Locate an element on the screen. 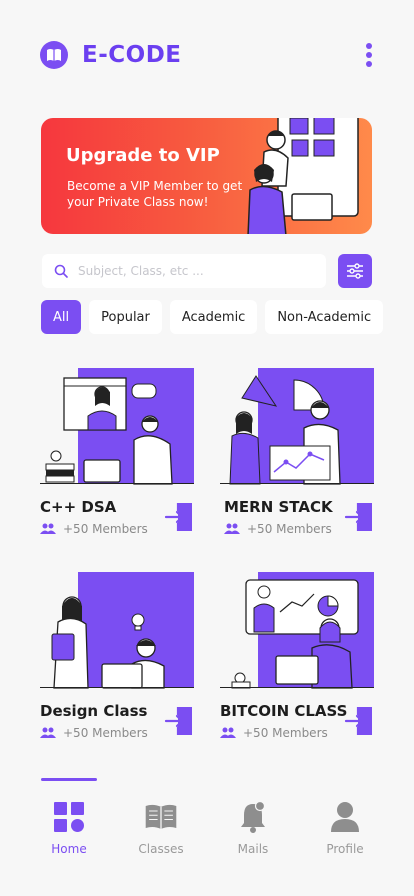  bottom-nav: Home Classes Mails Profile is located at coordinates (207, 833).